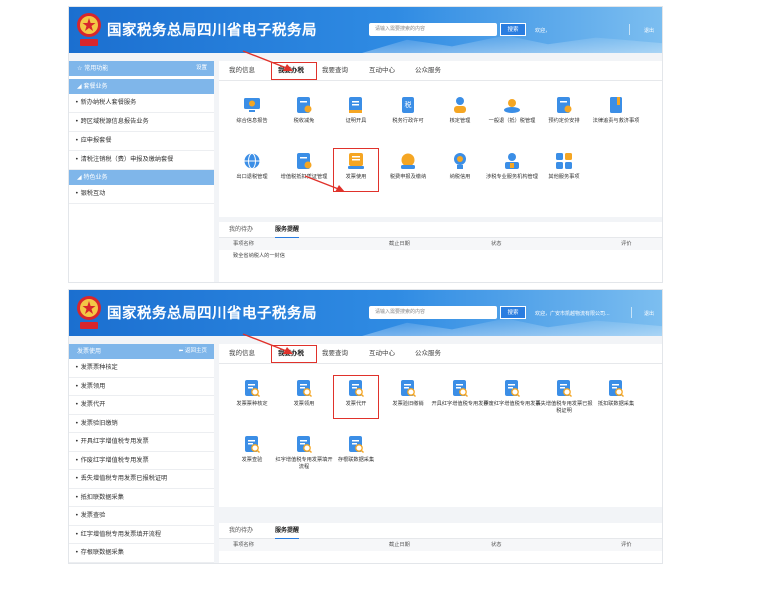 The image size is (761, 598). I want to click on service-label: 核定管理, so click(460, 121).